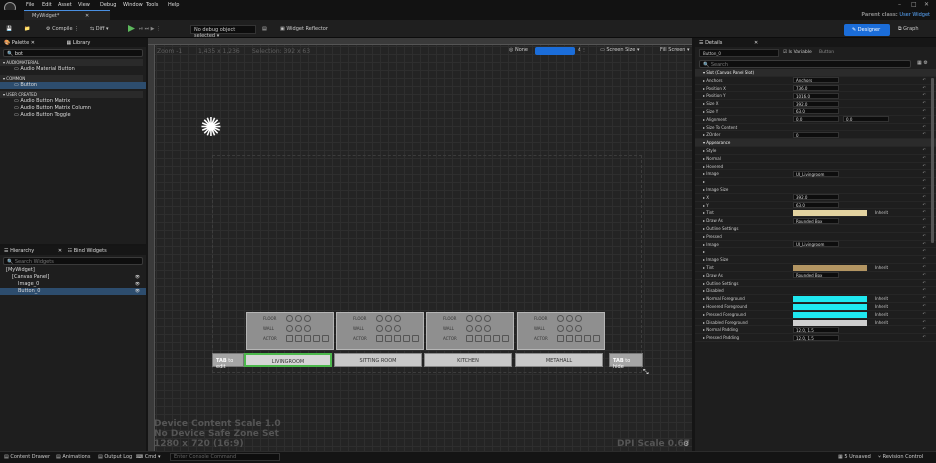 This screenshot has width=936, height=463. What do you see at coordinates (854, 457) in the screenshot?
I see `unsaved-indicator: ▦ 5 Unsaved` at bounding box center [854, 457].